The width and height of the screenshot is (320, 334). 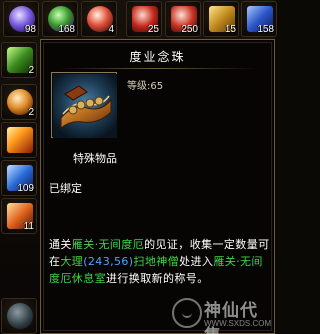 What do you see at coordinates (221, 19) in the screenshot?
I see `inventory-slot-6: 15` at bounding box center [221, 19].